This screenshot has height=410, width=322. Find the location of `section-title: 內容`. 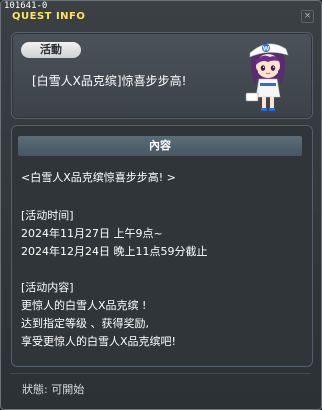

section-title: 內容 is located at coordinates (160, 146).